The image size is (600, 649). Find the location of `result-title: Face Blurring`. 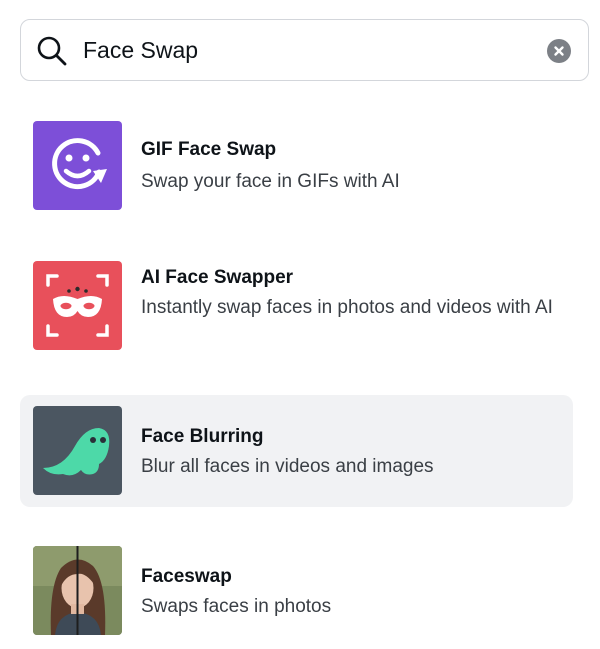

result-title: Face Blurring is located at coordinates (202, 436).